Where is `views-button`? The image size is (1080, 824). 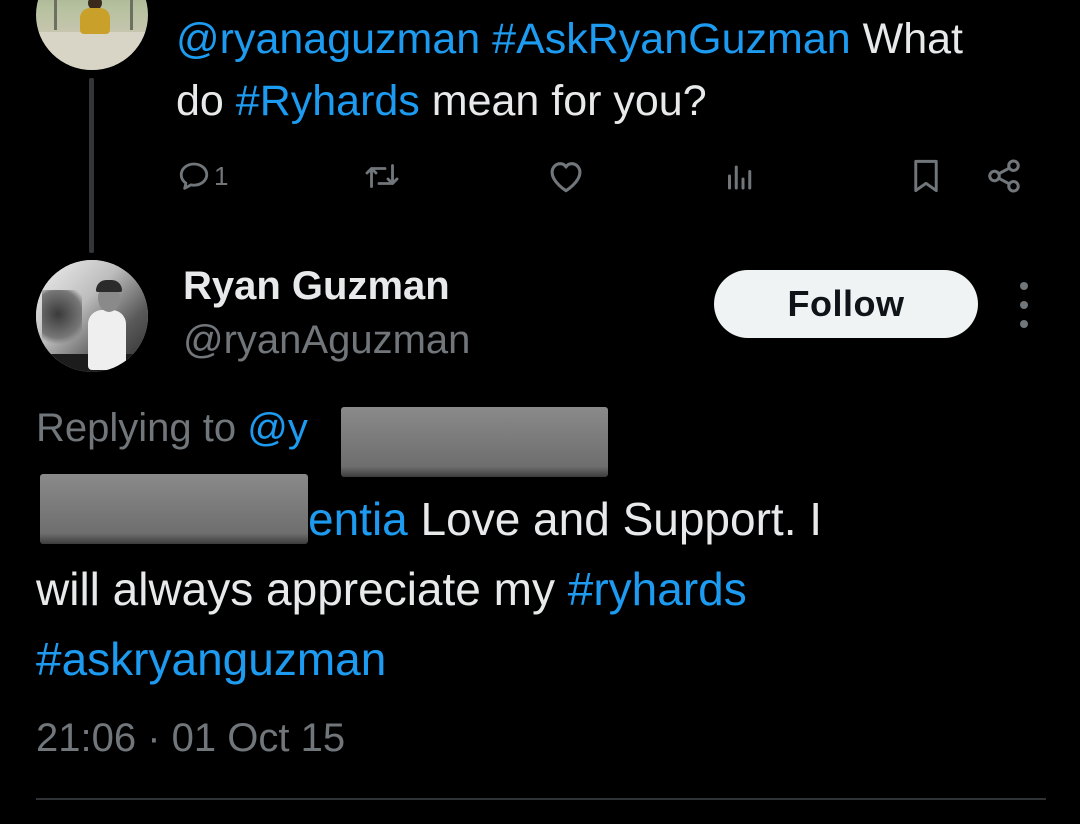
views-button is located at coordinates (740, 176).